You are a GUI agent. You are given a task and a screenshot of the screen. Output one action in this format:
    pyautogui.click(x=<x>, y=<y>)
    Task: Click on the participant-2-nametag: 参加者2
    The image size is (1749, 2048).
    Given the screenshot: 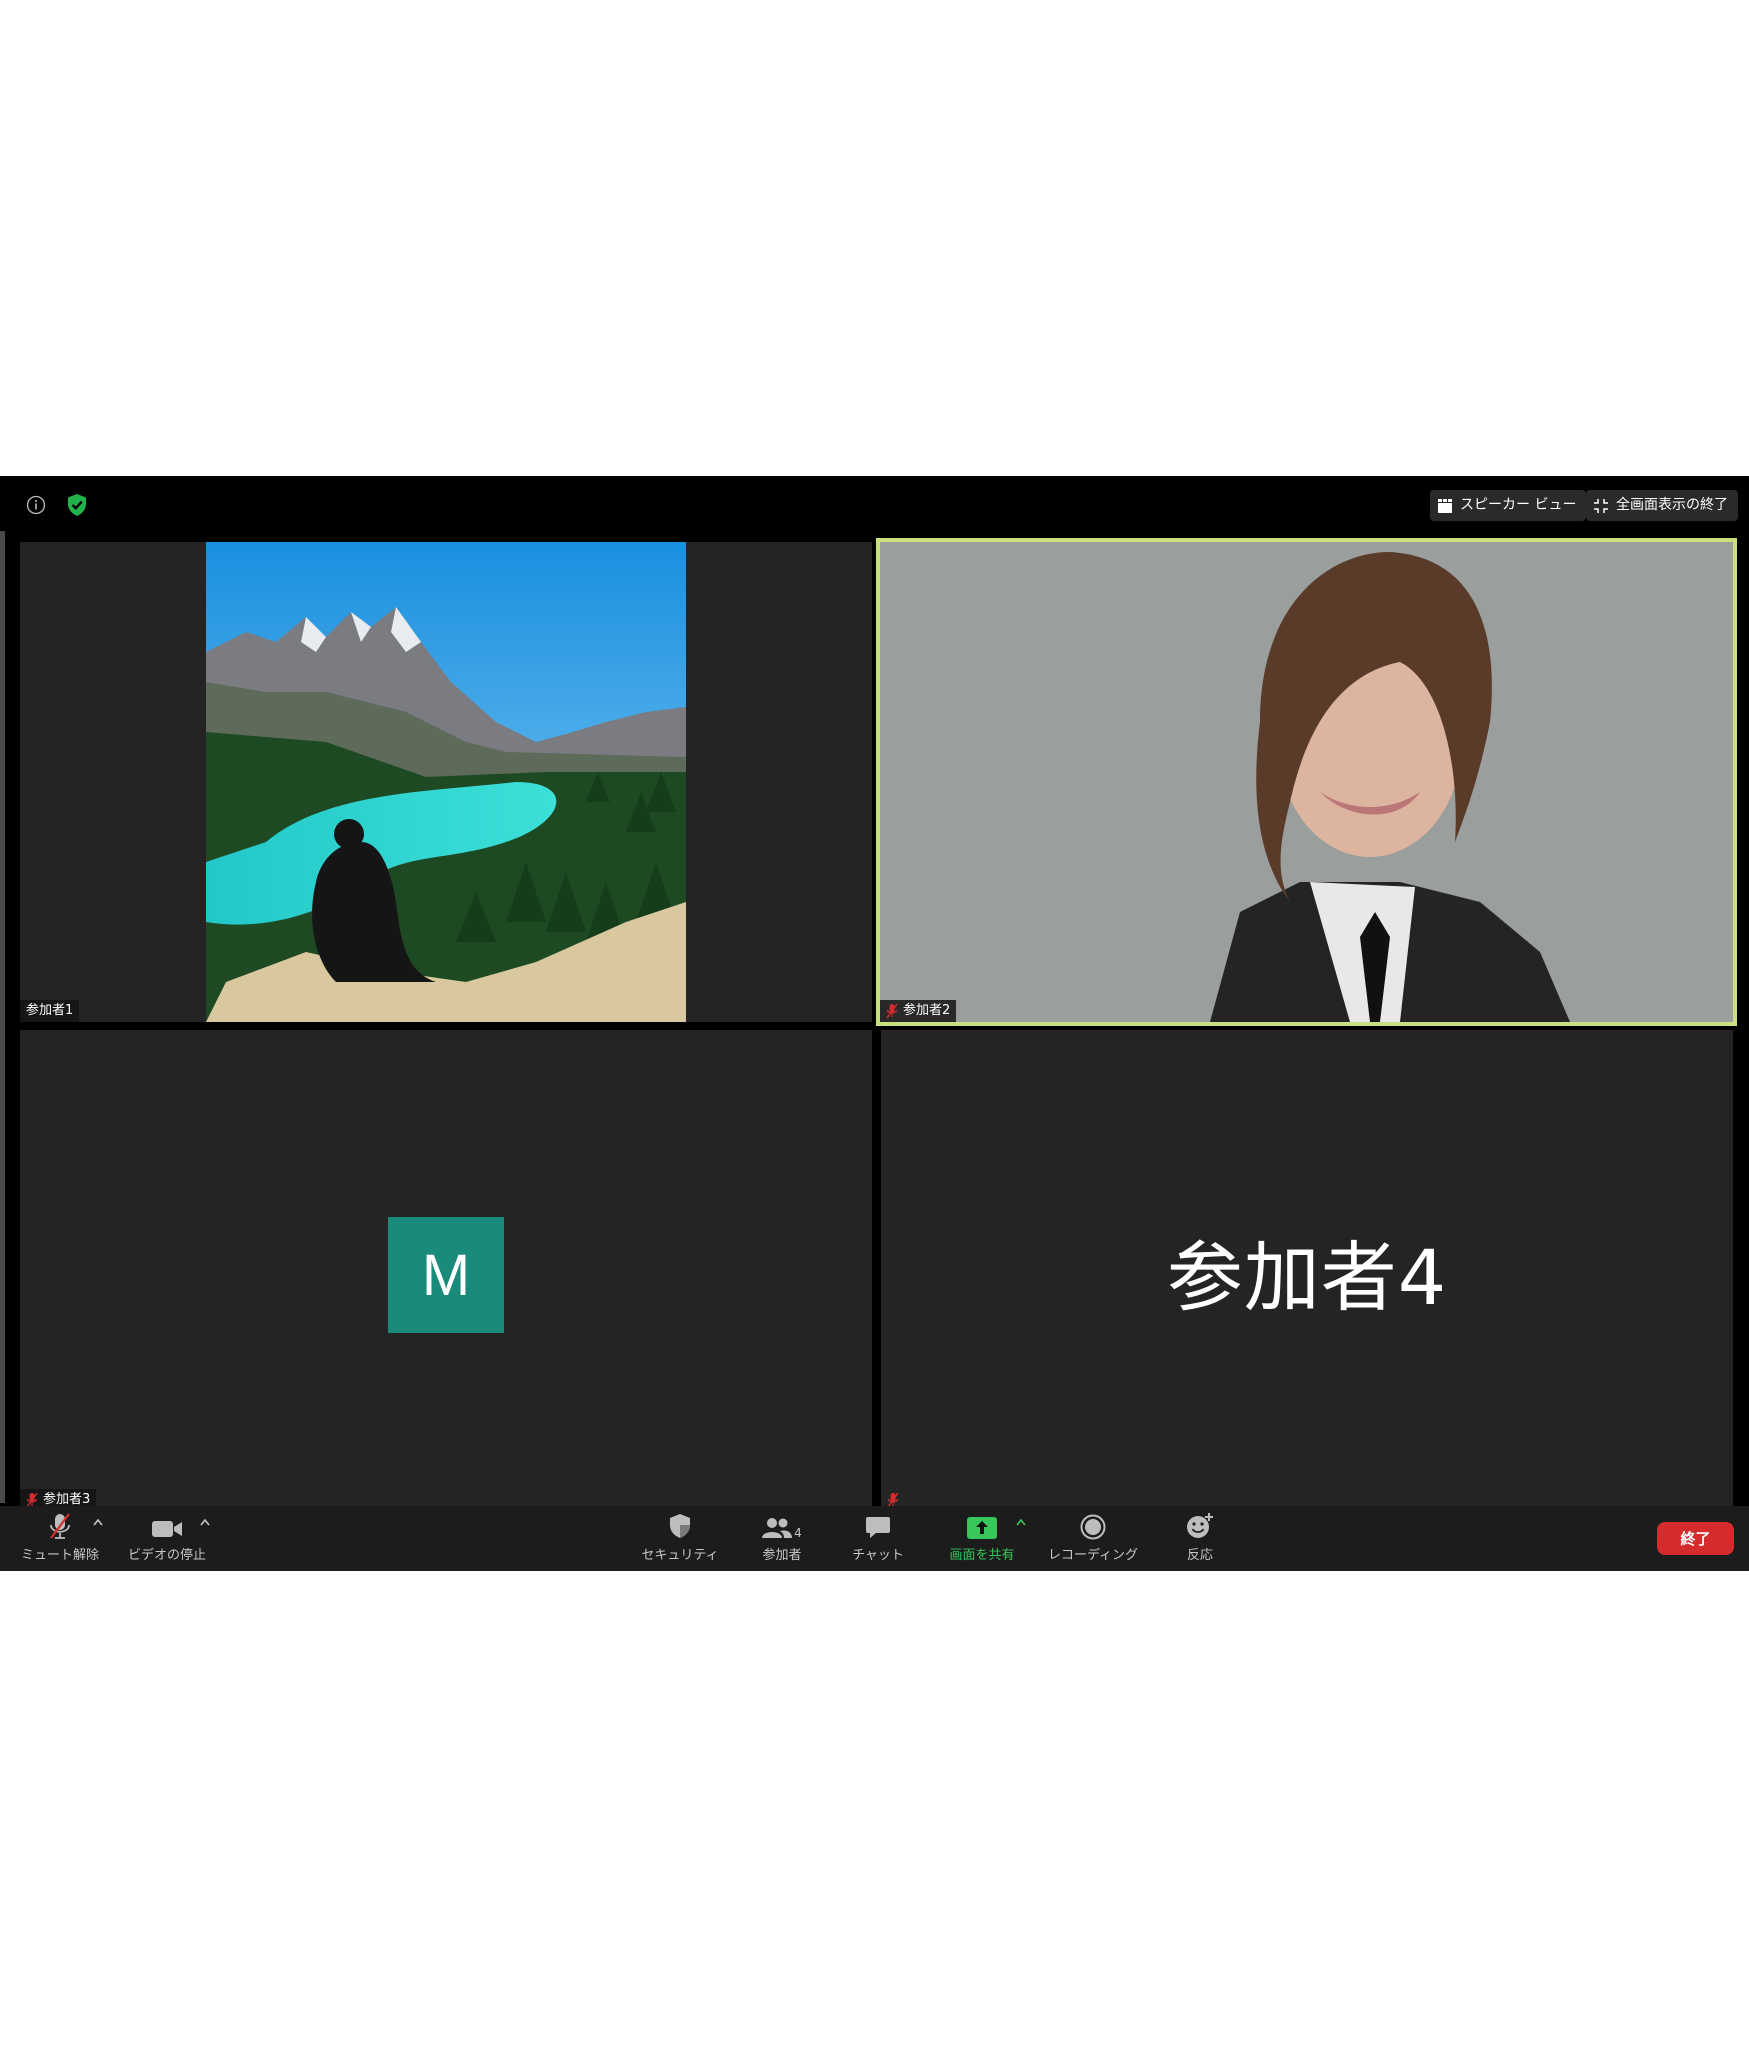 What is the action you would take?
    pyautogui.click(x=918, y=1011)
    